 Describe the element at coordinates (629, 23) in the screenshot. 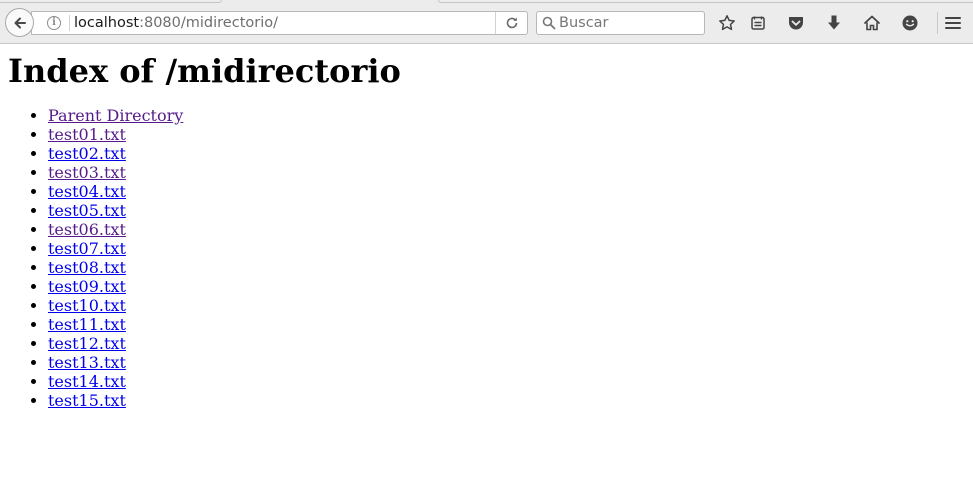

I see `search-input` at that location.